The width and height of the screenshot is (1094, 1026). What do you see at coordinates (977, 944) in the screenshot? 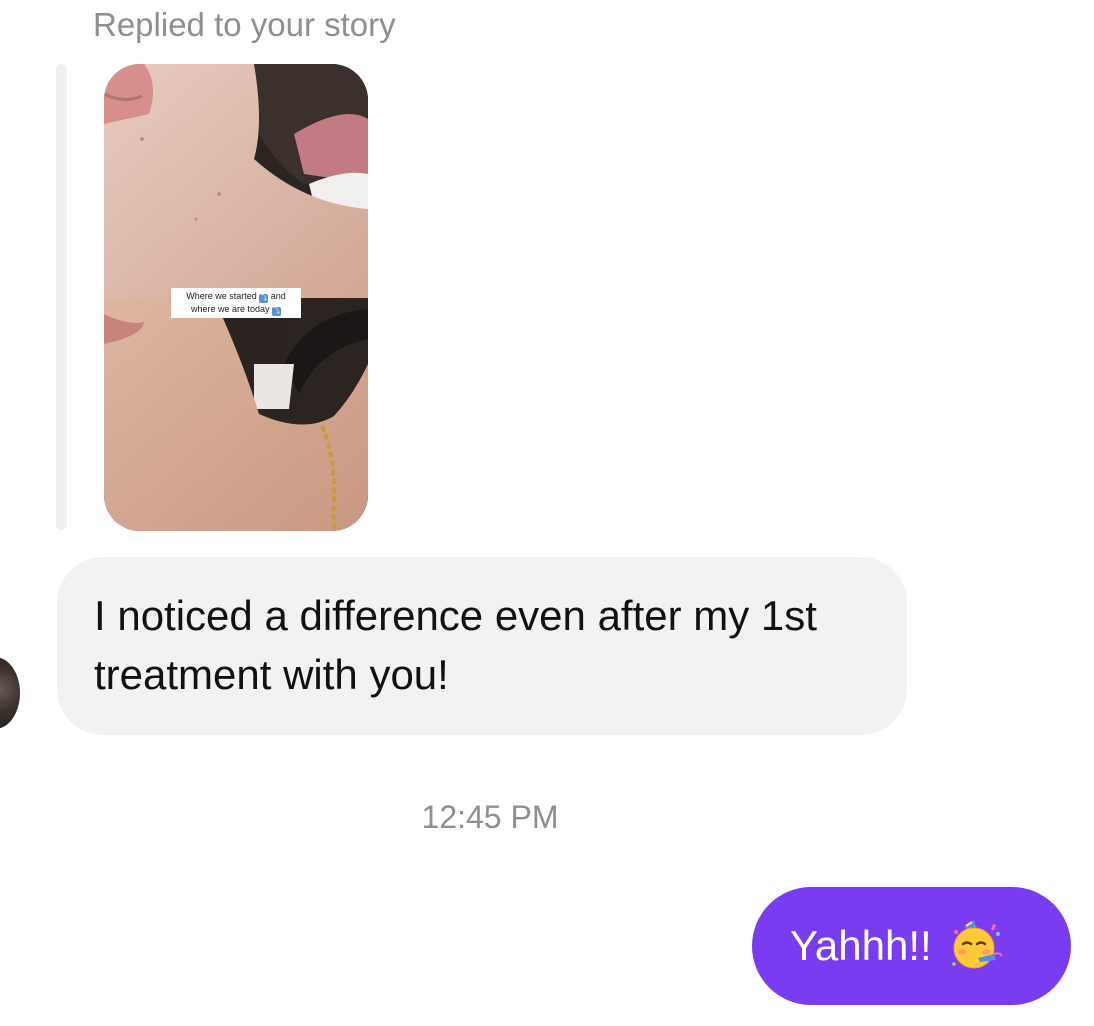
I see `partying-face-icon` at bounding box center [977, 944].